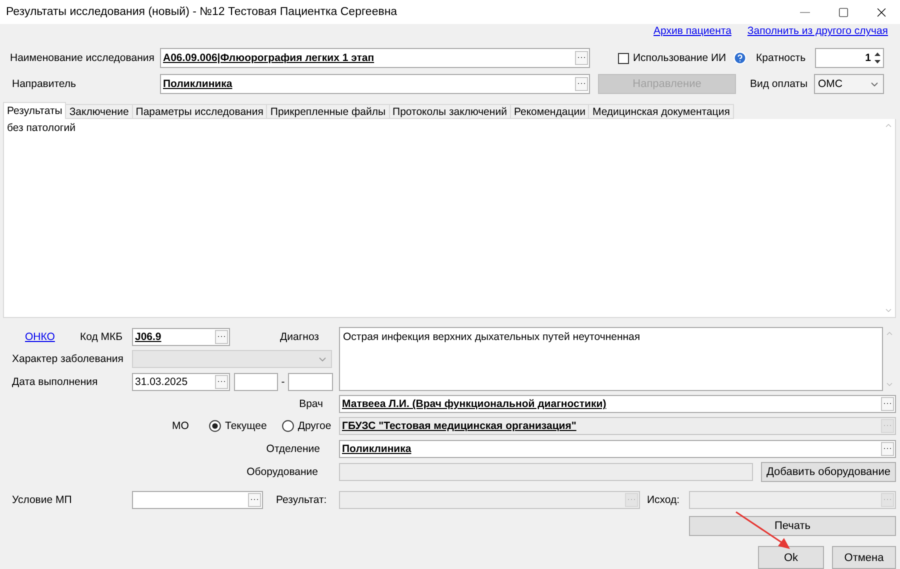 The width and height of the screenshot is (900, 569). I want to click on doctor-field: Матвееа Л.И. (Врач функциональной диагностики), so click(617, 404).